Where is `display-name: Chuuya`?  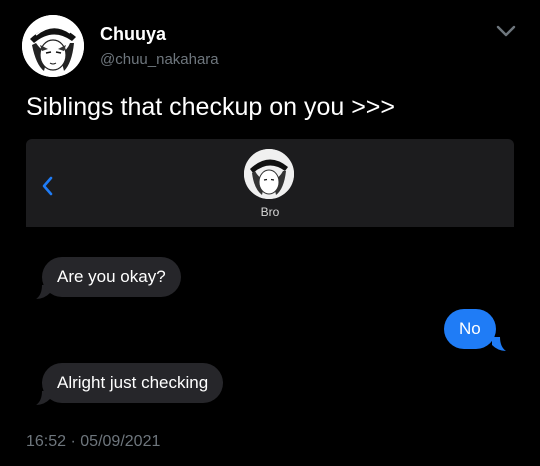
display-name: Chuuya is located at coordinates (133, 34).